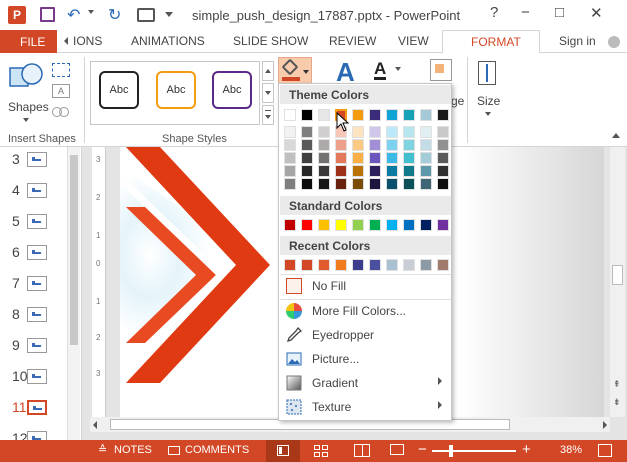 The image size is (627, 462). Describe the element at coordinates (176, 90) in the screenshot. I see `shape-style-2: Abc` at that location.